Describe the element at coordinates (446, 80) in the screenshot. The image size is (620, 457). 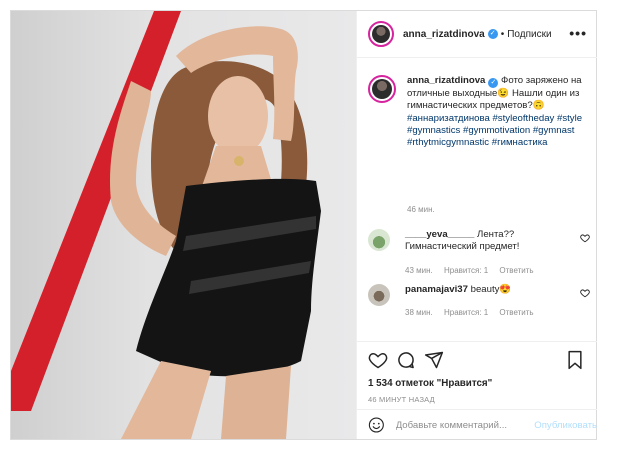
I see `caption-username: anna_rizatdinova` at that location.